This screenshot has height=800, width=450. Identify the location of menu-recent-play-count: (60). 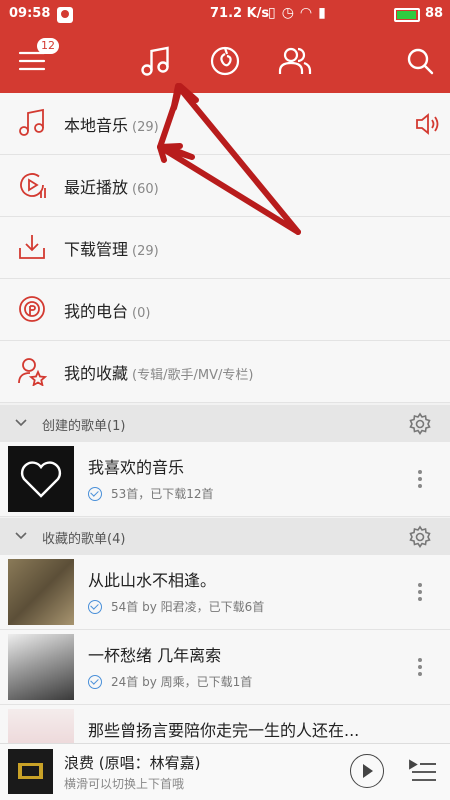
(145, 189).